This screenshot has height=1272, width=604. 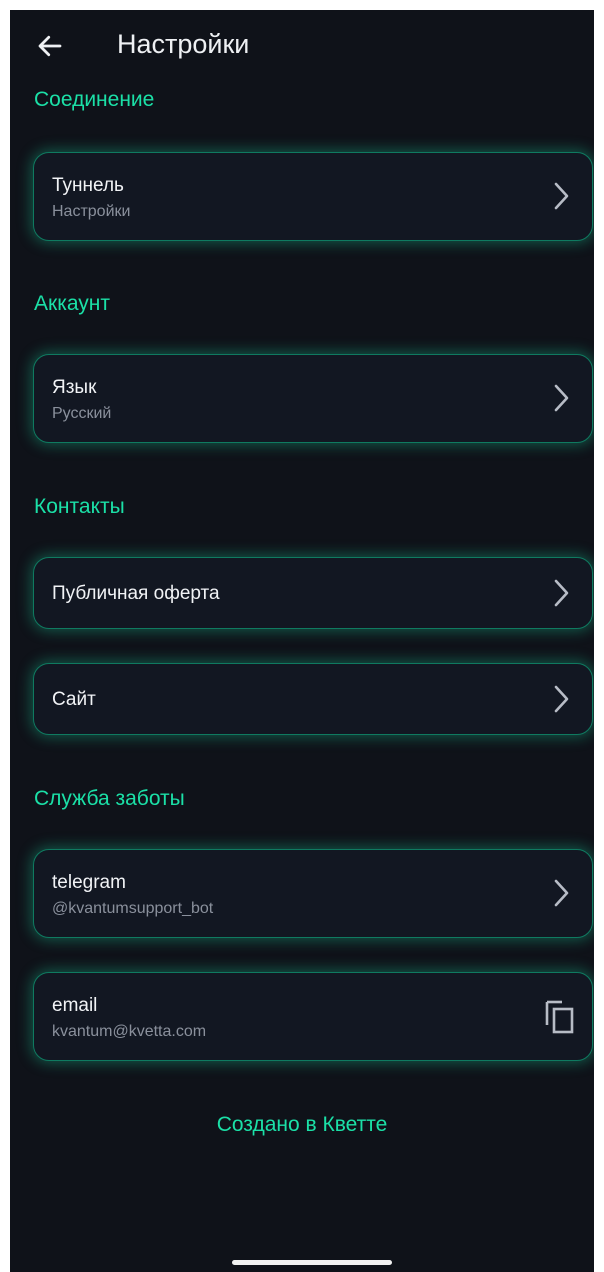 What do you see at coordinates (136, 593) in the screenshot?
I see `public-offer-title: Публичная оферта` at bounding box center [136, 593].